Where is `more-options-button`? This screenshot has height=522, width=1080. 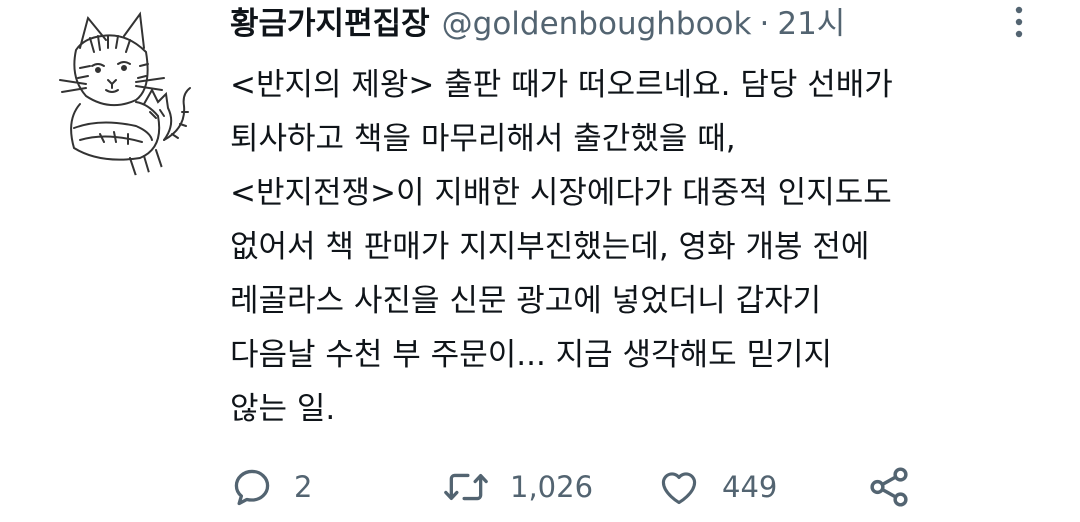
more-options-button is located at coordinates (1019, 22).